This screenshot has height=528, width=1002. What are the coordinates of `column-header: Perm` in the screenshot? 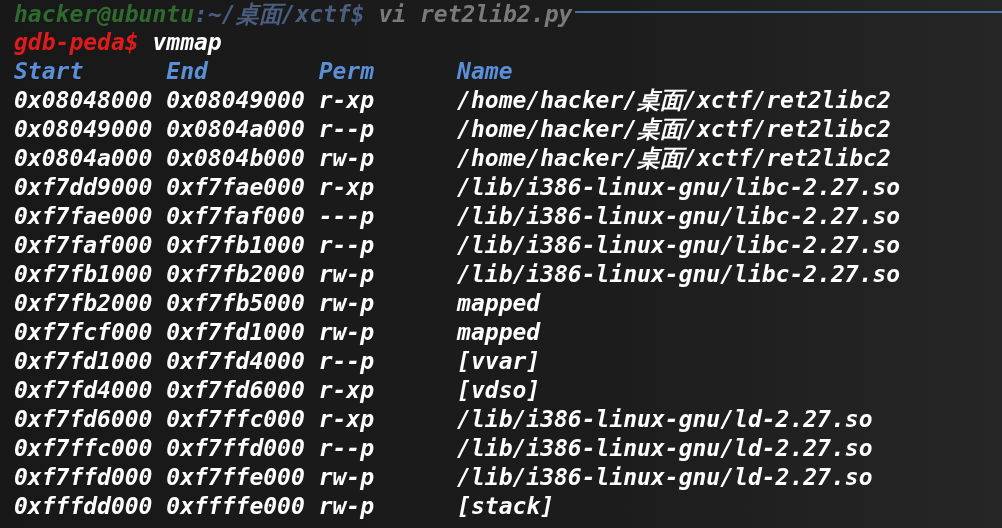 It's located at (346, 71).